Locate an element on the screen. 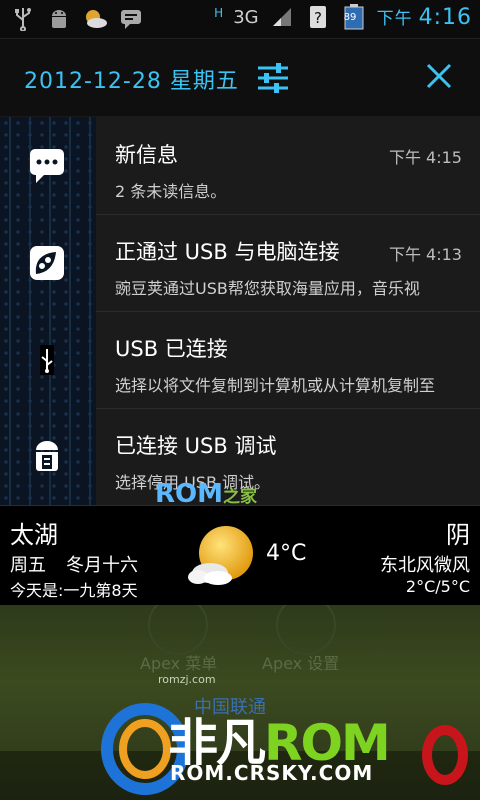 This screenshot has width=480, height=800. weather-widget: 太湖 周五 冬月十六 今天是:一九第8天 4°C 阴 东北风微风 2°C/5°C is located at coordinates (240, 555).